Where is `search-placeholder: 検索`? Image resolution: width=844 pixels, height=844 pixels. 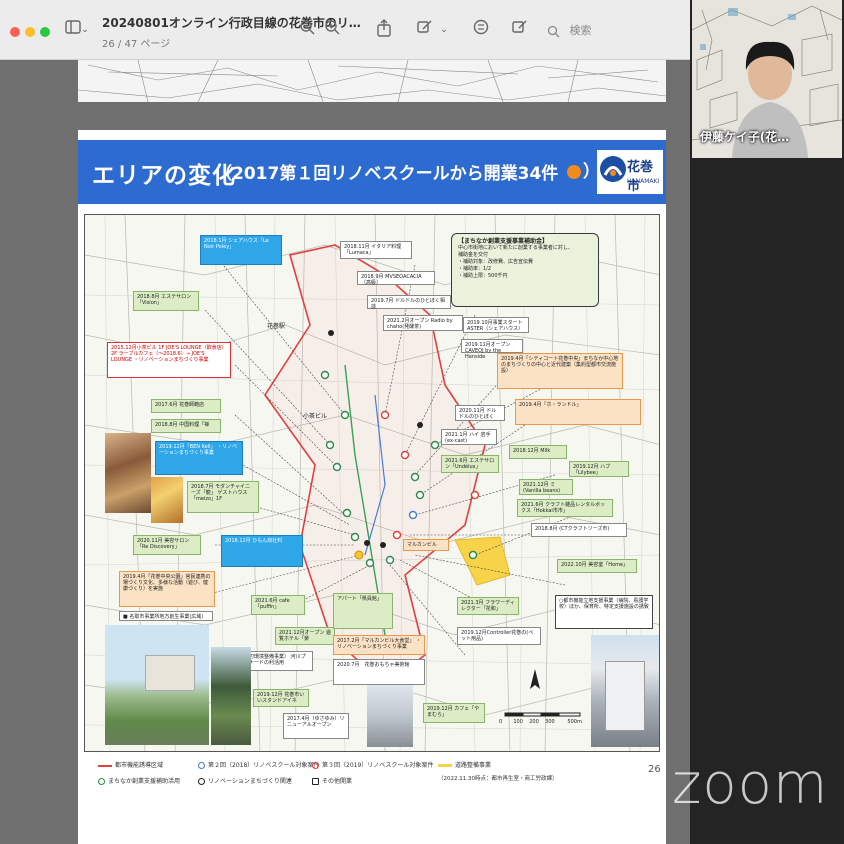
search-placeholder: 検索 is located at coordinates (580, 30).